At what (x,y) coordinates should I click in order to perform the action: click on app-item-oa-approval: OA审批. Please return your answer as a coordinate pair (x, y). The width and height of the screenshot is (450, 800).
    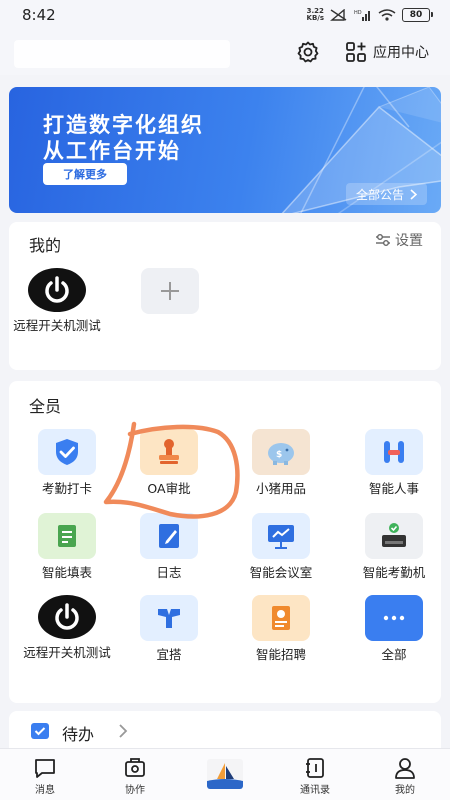
    Looking at the image, I should click on (169, 463).